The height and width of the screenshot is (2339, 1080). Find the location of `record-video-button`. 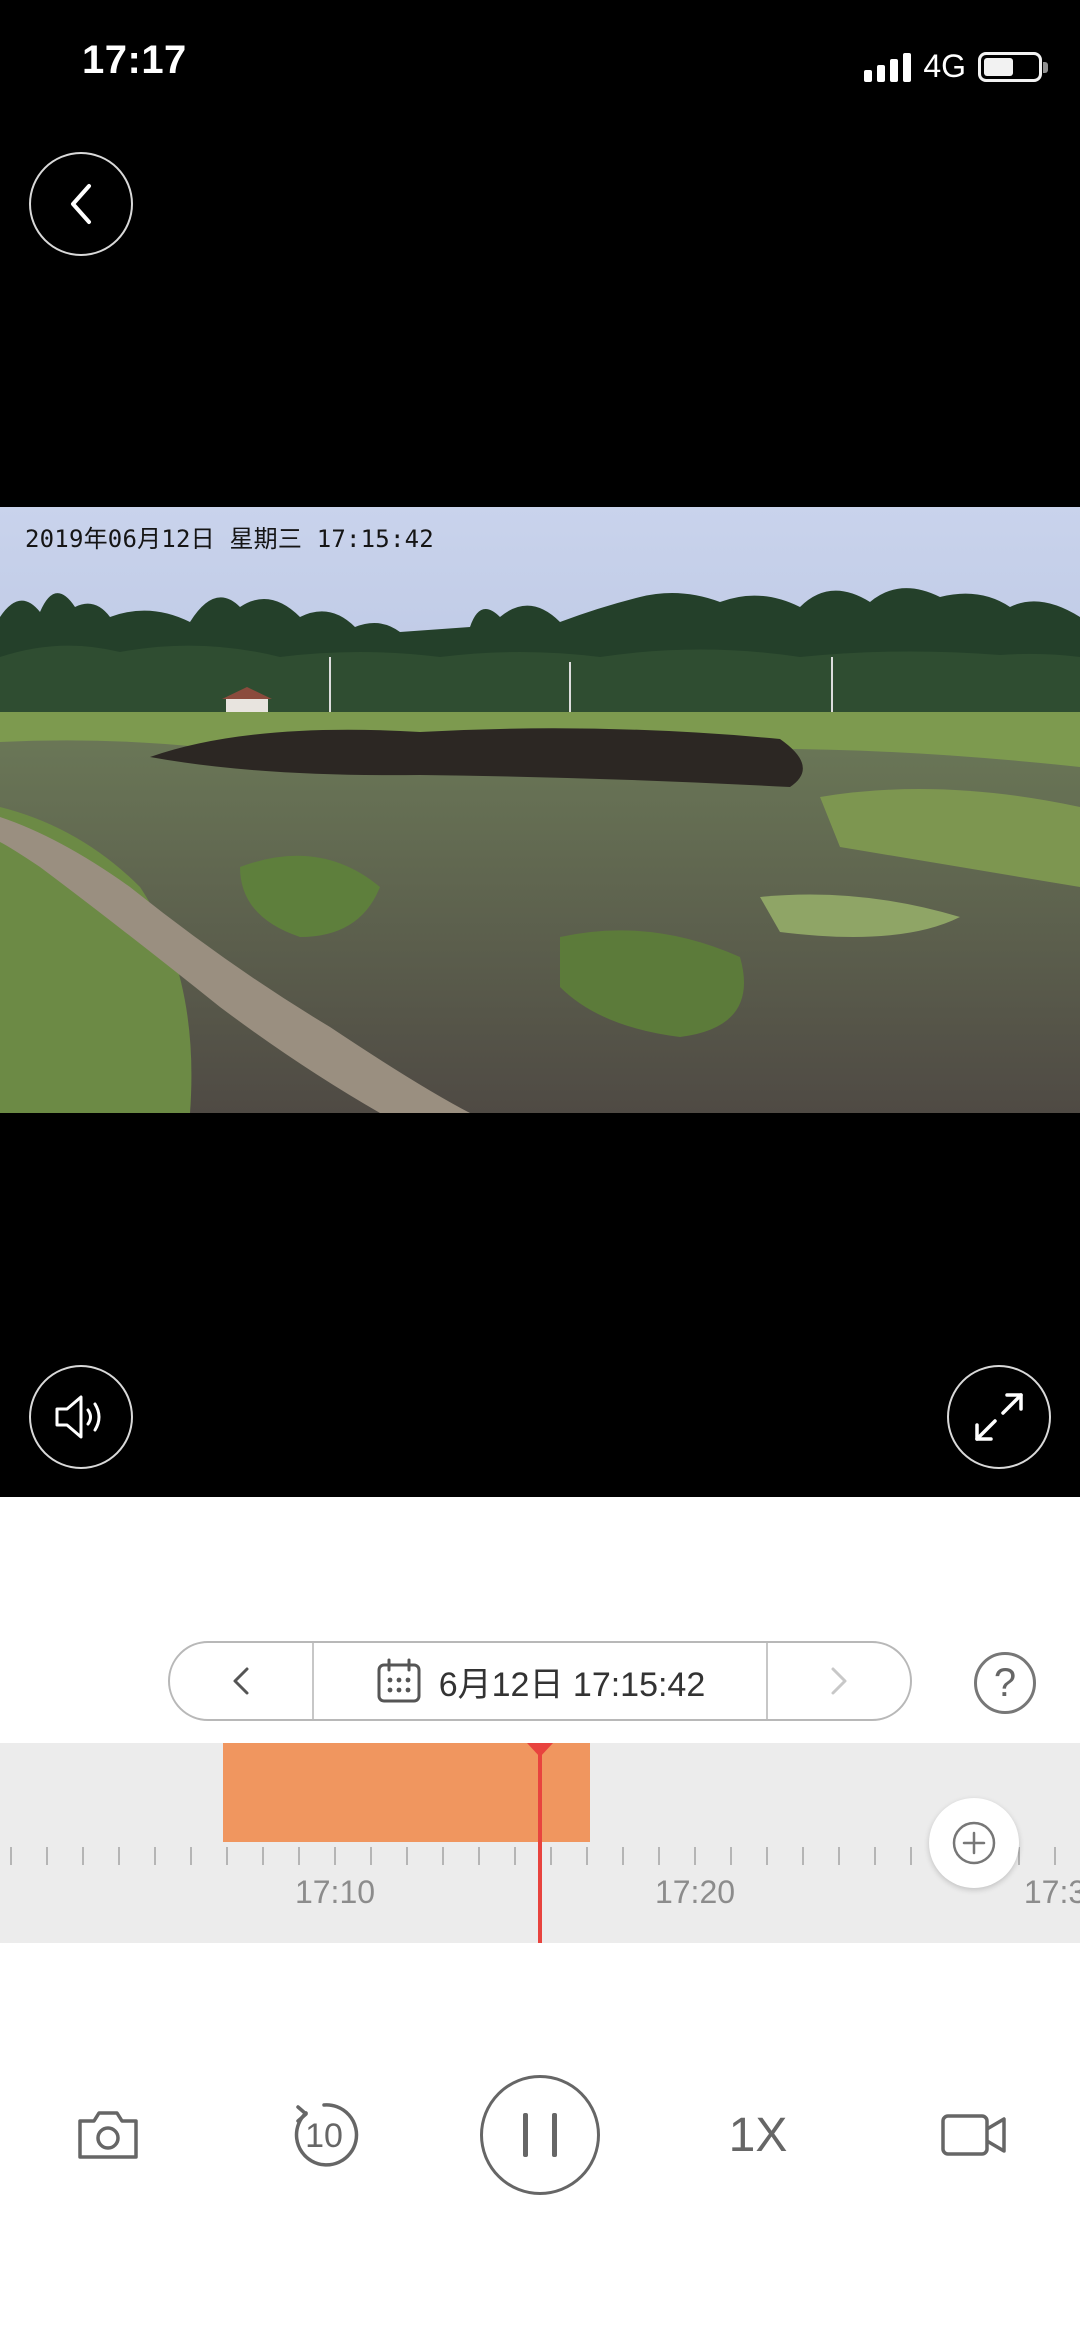

record-video-button is located at coordinates (974, 2135).